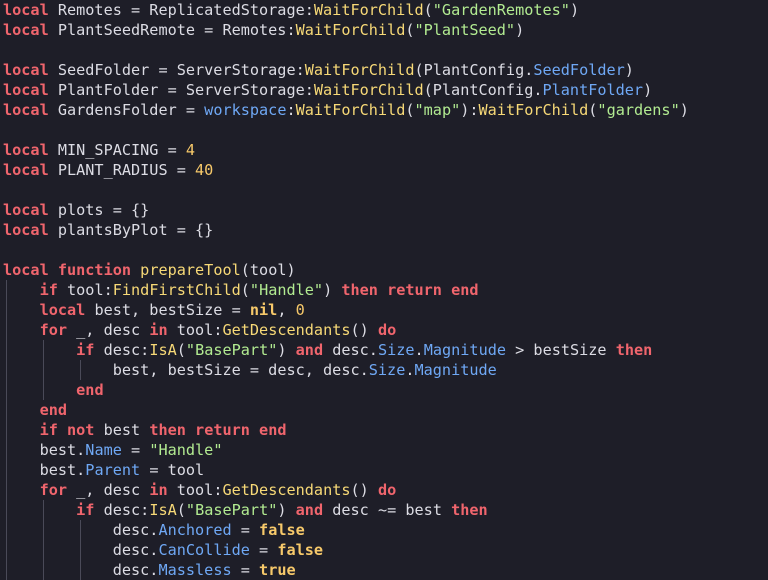  What do you see at coordinates (53, 490) in the screenshot?
I see `code-token: for` at bounding box center [53, 490].